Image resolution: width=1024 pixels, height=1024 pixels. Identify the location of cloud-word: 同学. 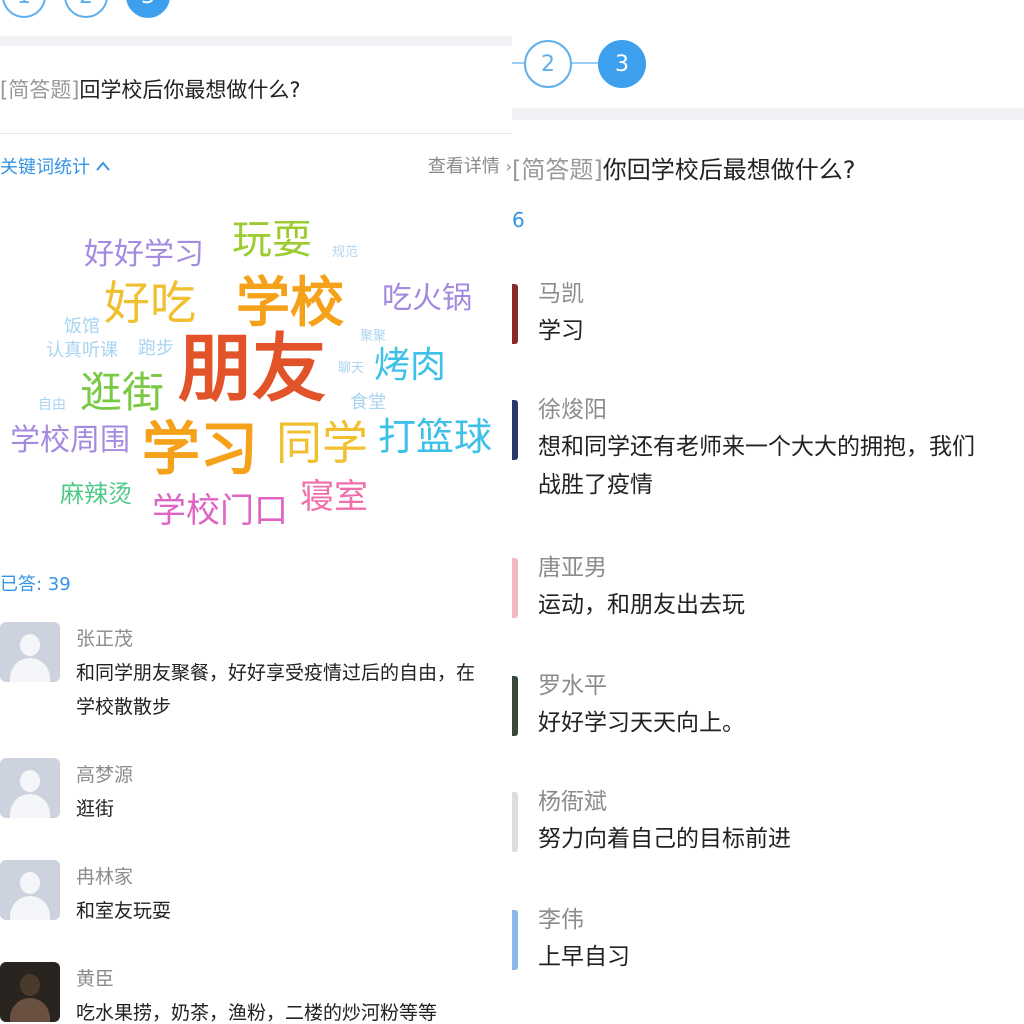
(322, 443).